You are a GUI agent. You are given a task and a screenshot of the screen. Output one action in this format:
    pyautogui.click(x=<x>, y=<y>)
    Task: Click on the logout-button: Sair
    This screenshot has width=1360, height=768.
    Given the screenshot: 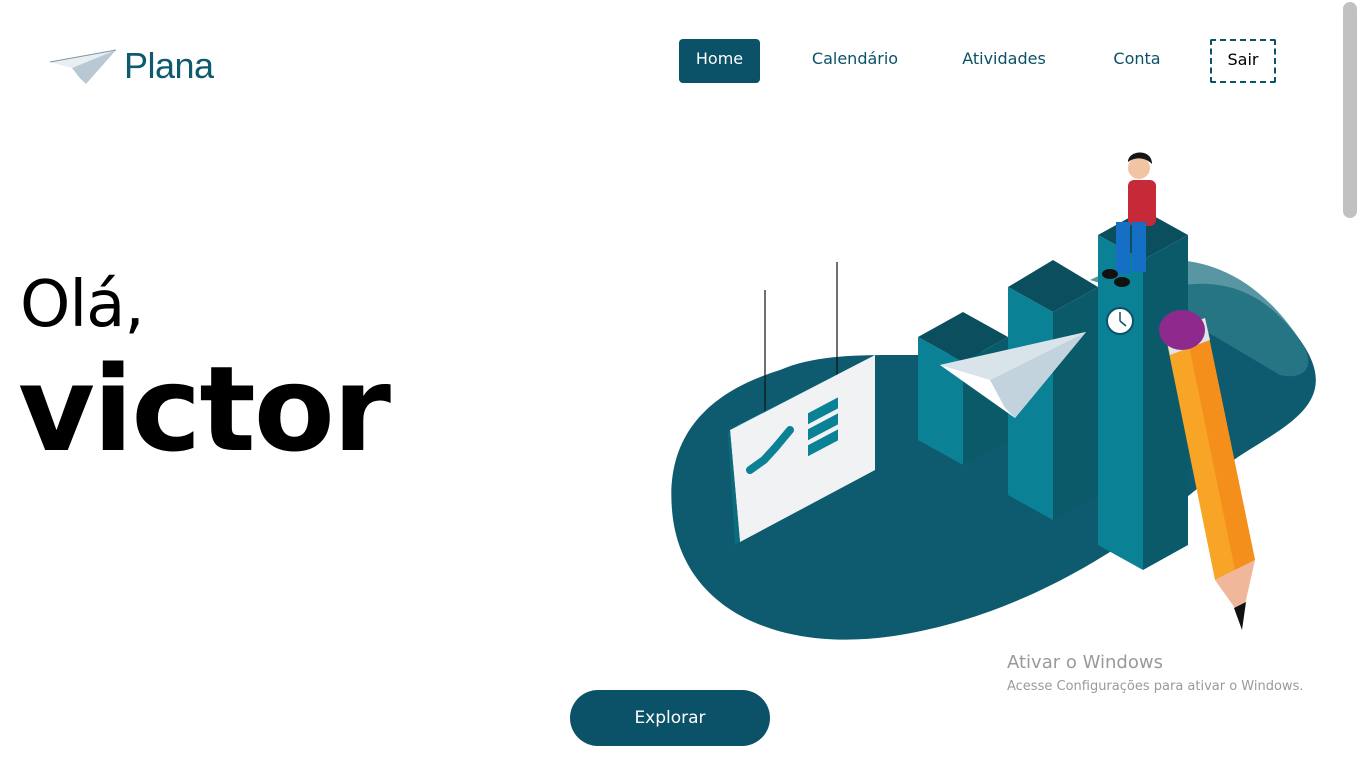 What is the action you would take?
    pyautogui.click(x=1243, y=61)
    